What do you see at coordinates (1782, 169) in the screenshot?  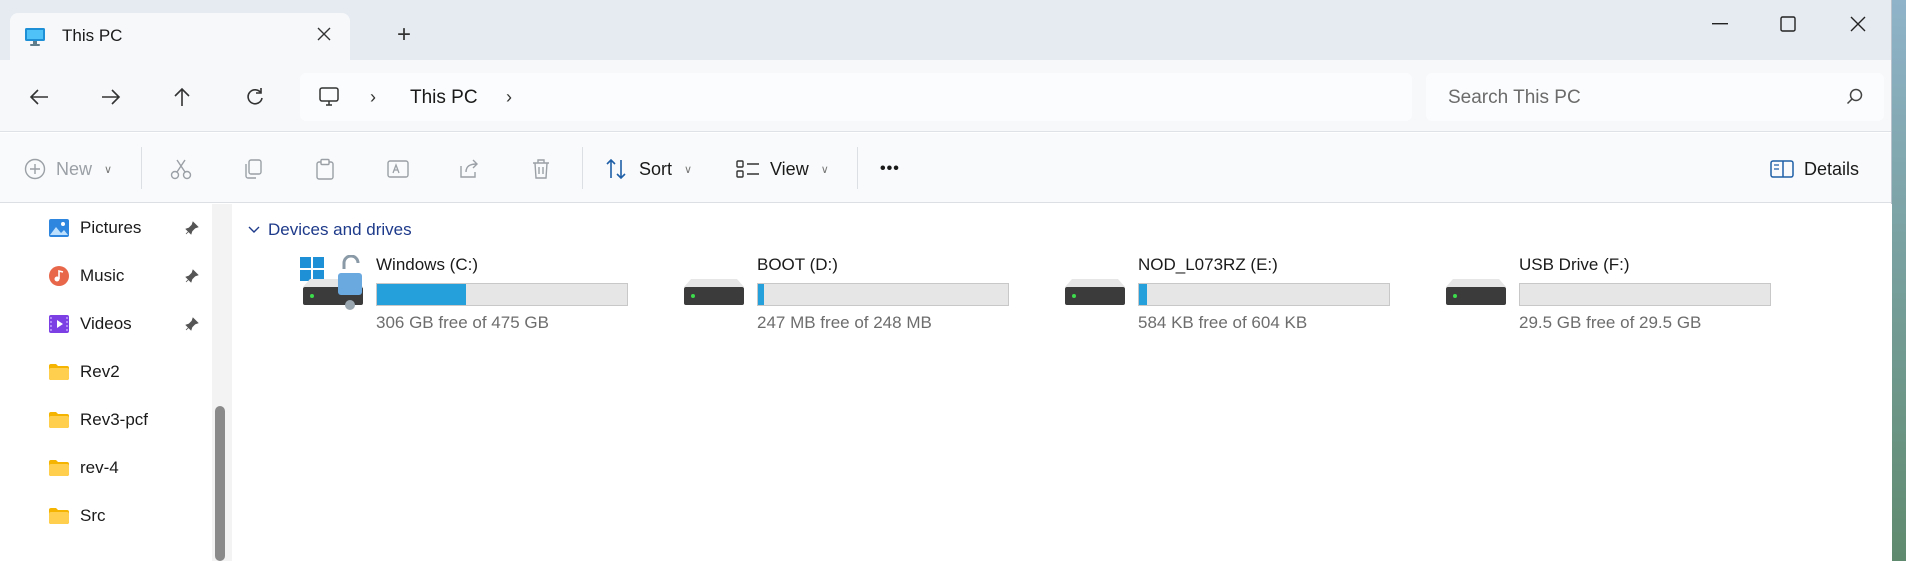 I see `details-pane-icon` at bounding box center [1782, 169].